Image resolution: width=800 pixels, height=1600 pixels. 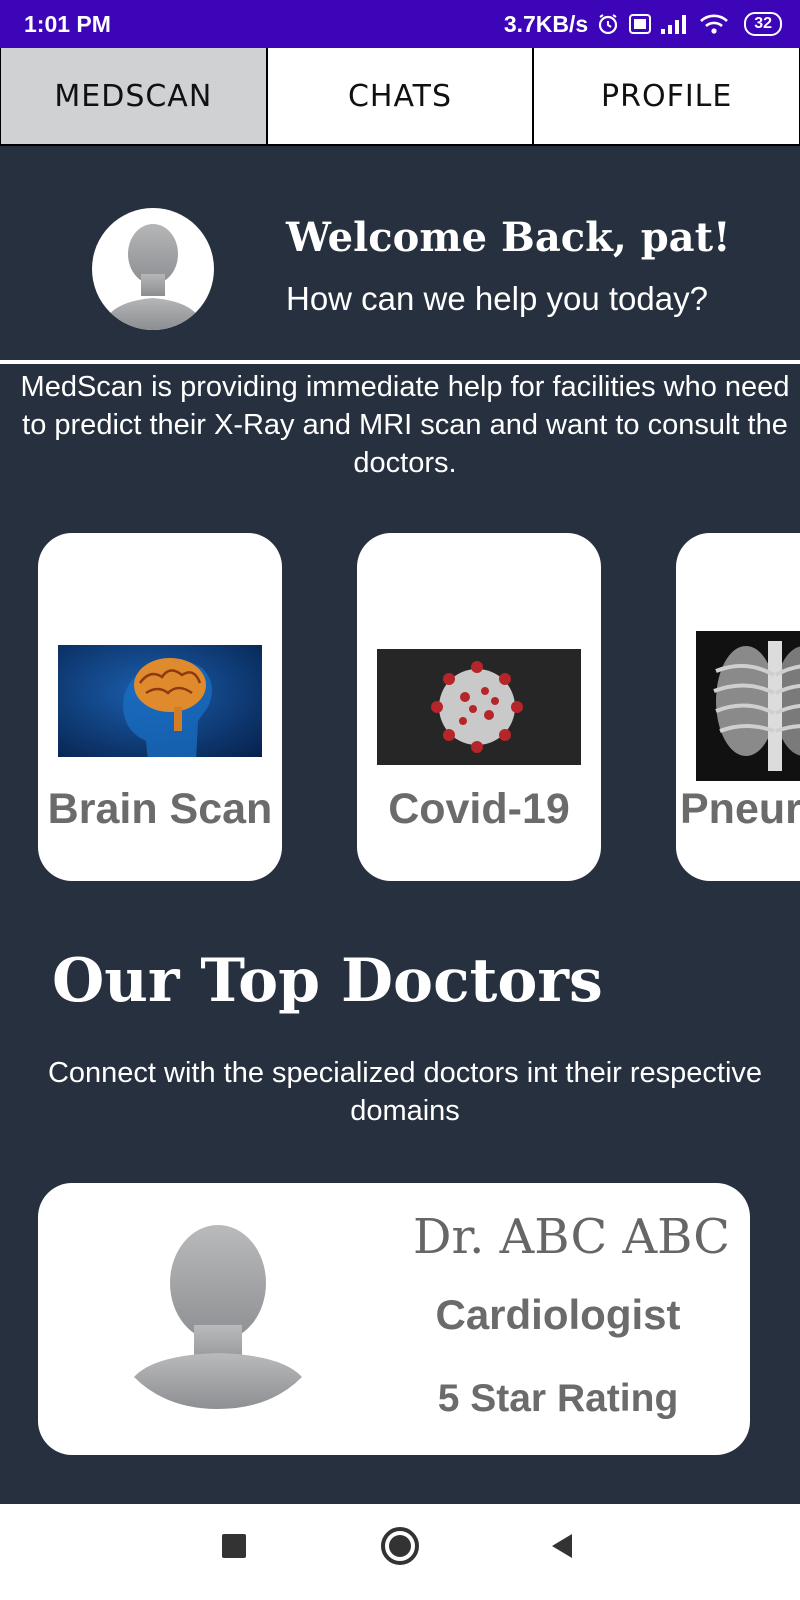 I want to click on battery-icon: 32, so click(x=763, y=24).